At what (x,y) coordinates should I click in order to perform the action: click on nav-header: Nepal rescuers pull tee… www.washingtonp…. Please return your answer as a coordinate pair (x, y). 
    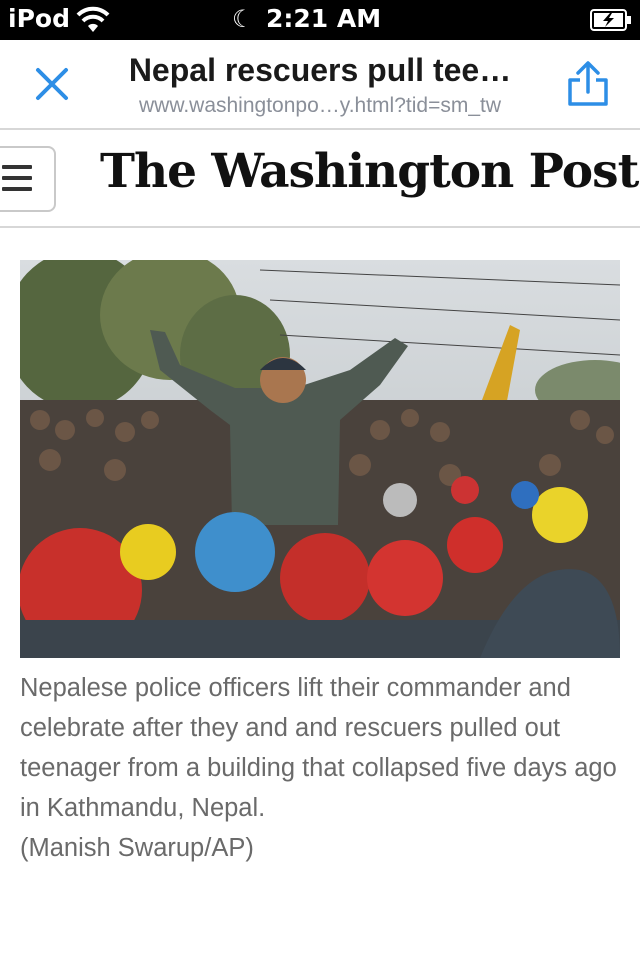
    Looking at the image, I should click on (320, 85).